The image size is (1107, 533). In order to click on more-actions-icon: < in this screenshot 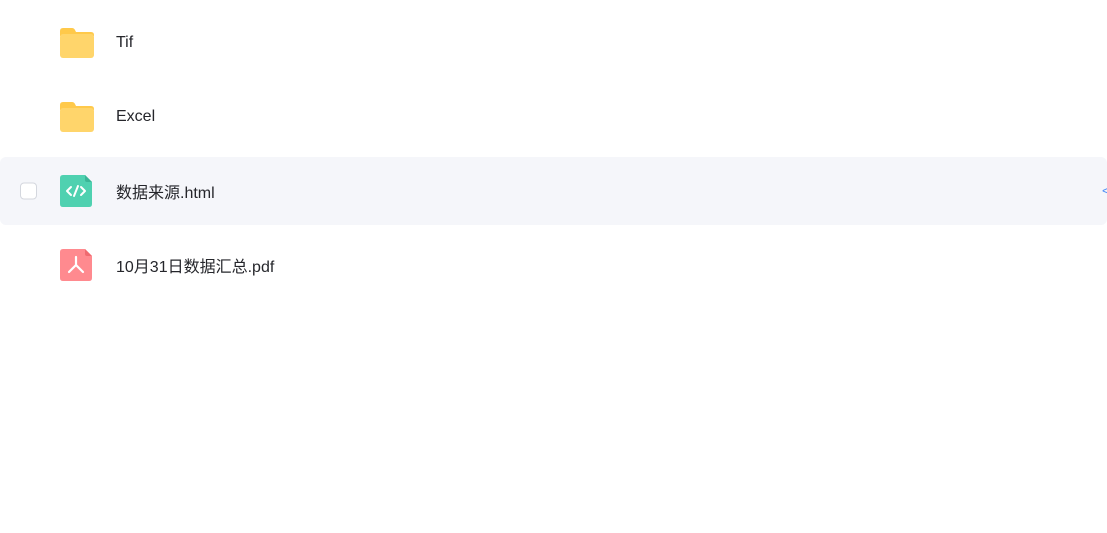, I will do `click(1104, 191)`.